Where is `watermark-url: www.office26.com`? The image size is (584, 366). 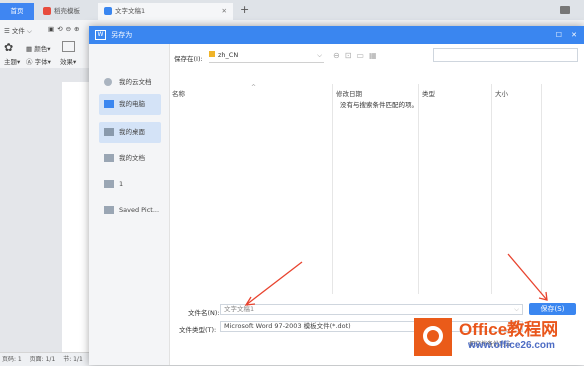 watermark-url: www.office26.com is located at coordinates (511, 345).